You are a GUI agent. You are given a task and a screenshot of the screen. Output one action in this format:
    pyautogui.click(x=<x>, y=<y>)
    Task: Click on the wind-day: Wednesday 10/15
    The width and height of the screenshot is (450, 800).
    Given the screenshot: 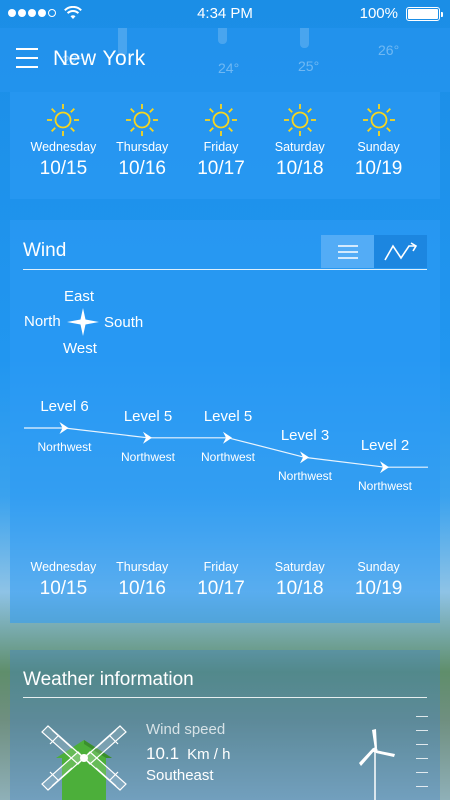 What is the action you would take?
    pyautogui.click(x=63, y=580)
    